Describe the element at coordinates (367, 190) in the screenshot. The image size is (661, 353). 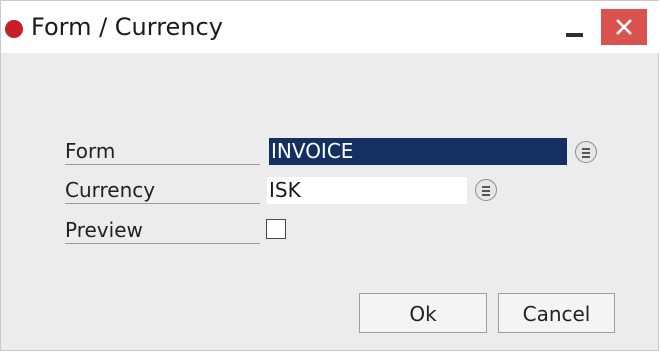
I see `currency-field: ISK` at that location.